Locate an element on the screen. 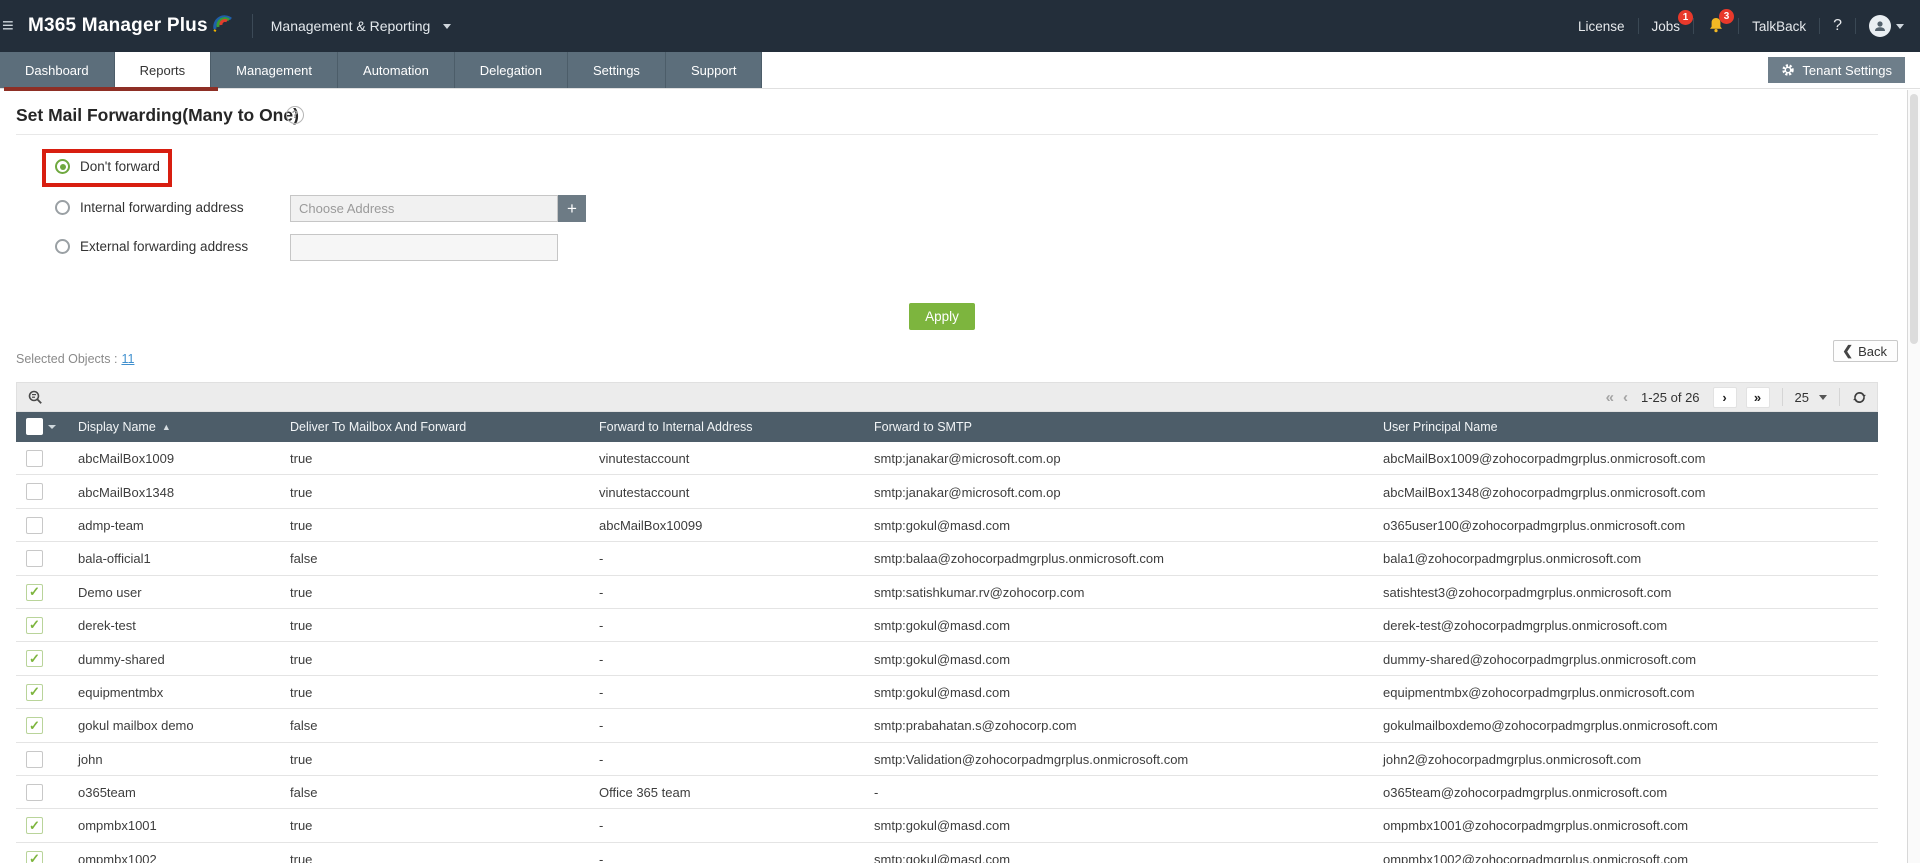 This screenshot has width=1920, height=863. refresh-button is located at coordinates (1859, 397).